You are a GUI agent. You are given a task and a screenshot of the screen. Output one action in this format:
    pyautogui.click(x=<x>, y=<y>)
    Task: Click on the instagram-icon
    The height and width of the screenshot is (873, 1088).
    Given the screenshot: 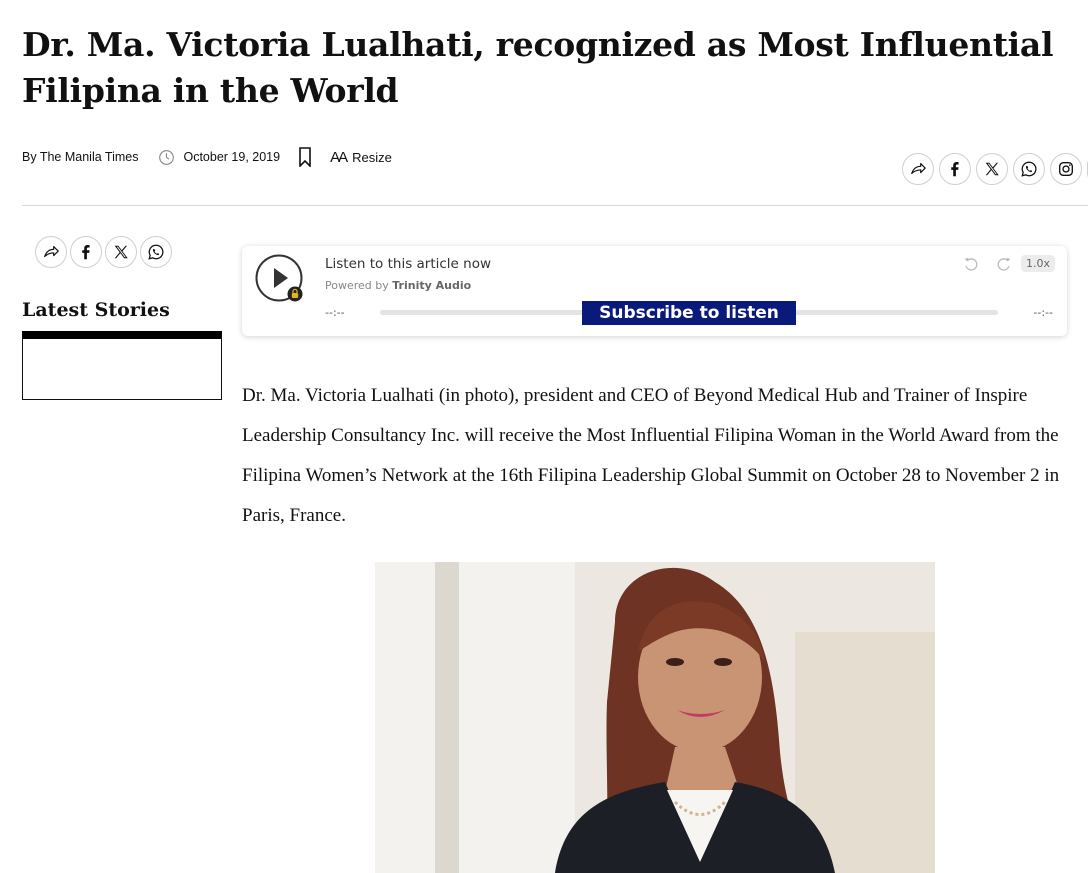 What is the action you would take?
    pyautogui.click(x=1066, y=169)
    